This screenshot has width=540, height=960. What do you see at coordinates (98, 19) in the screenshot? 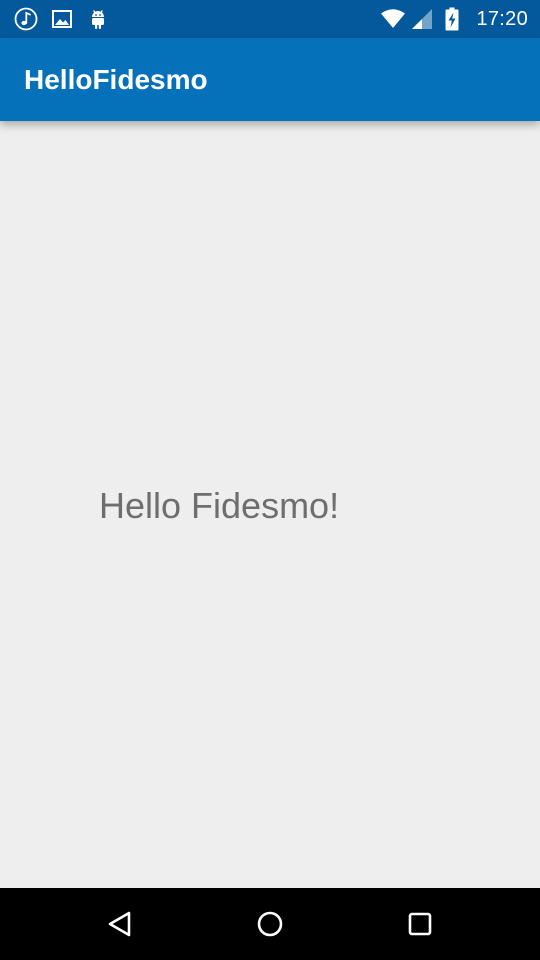
I see `android-icon` at bounding box center [98, 19].